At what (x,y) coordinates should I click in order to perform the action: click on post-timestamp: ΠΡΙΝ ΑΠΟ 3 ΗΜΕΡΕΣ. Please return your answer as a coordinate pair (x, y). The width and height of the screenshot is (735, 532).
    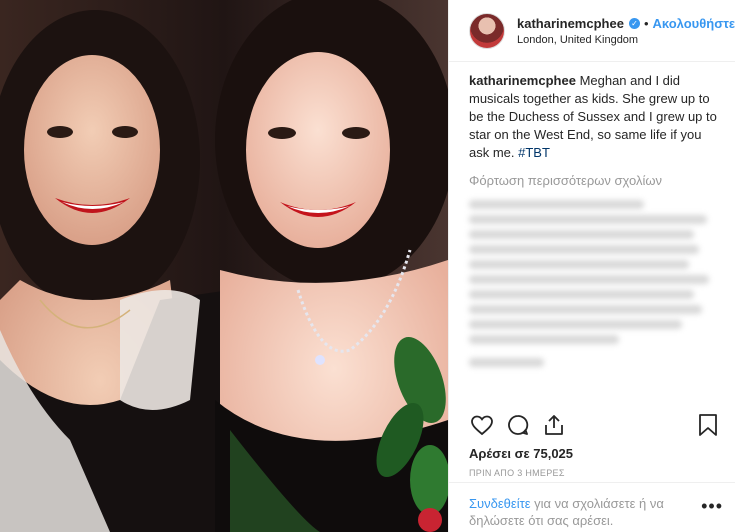
    Looking at the image, I should click on (517, 473).